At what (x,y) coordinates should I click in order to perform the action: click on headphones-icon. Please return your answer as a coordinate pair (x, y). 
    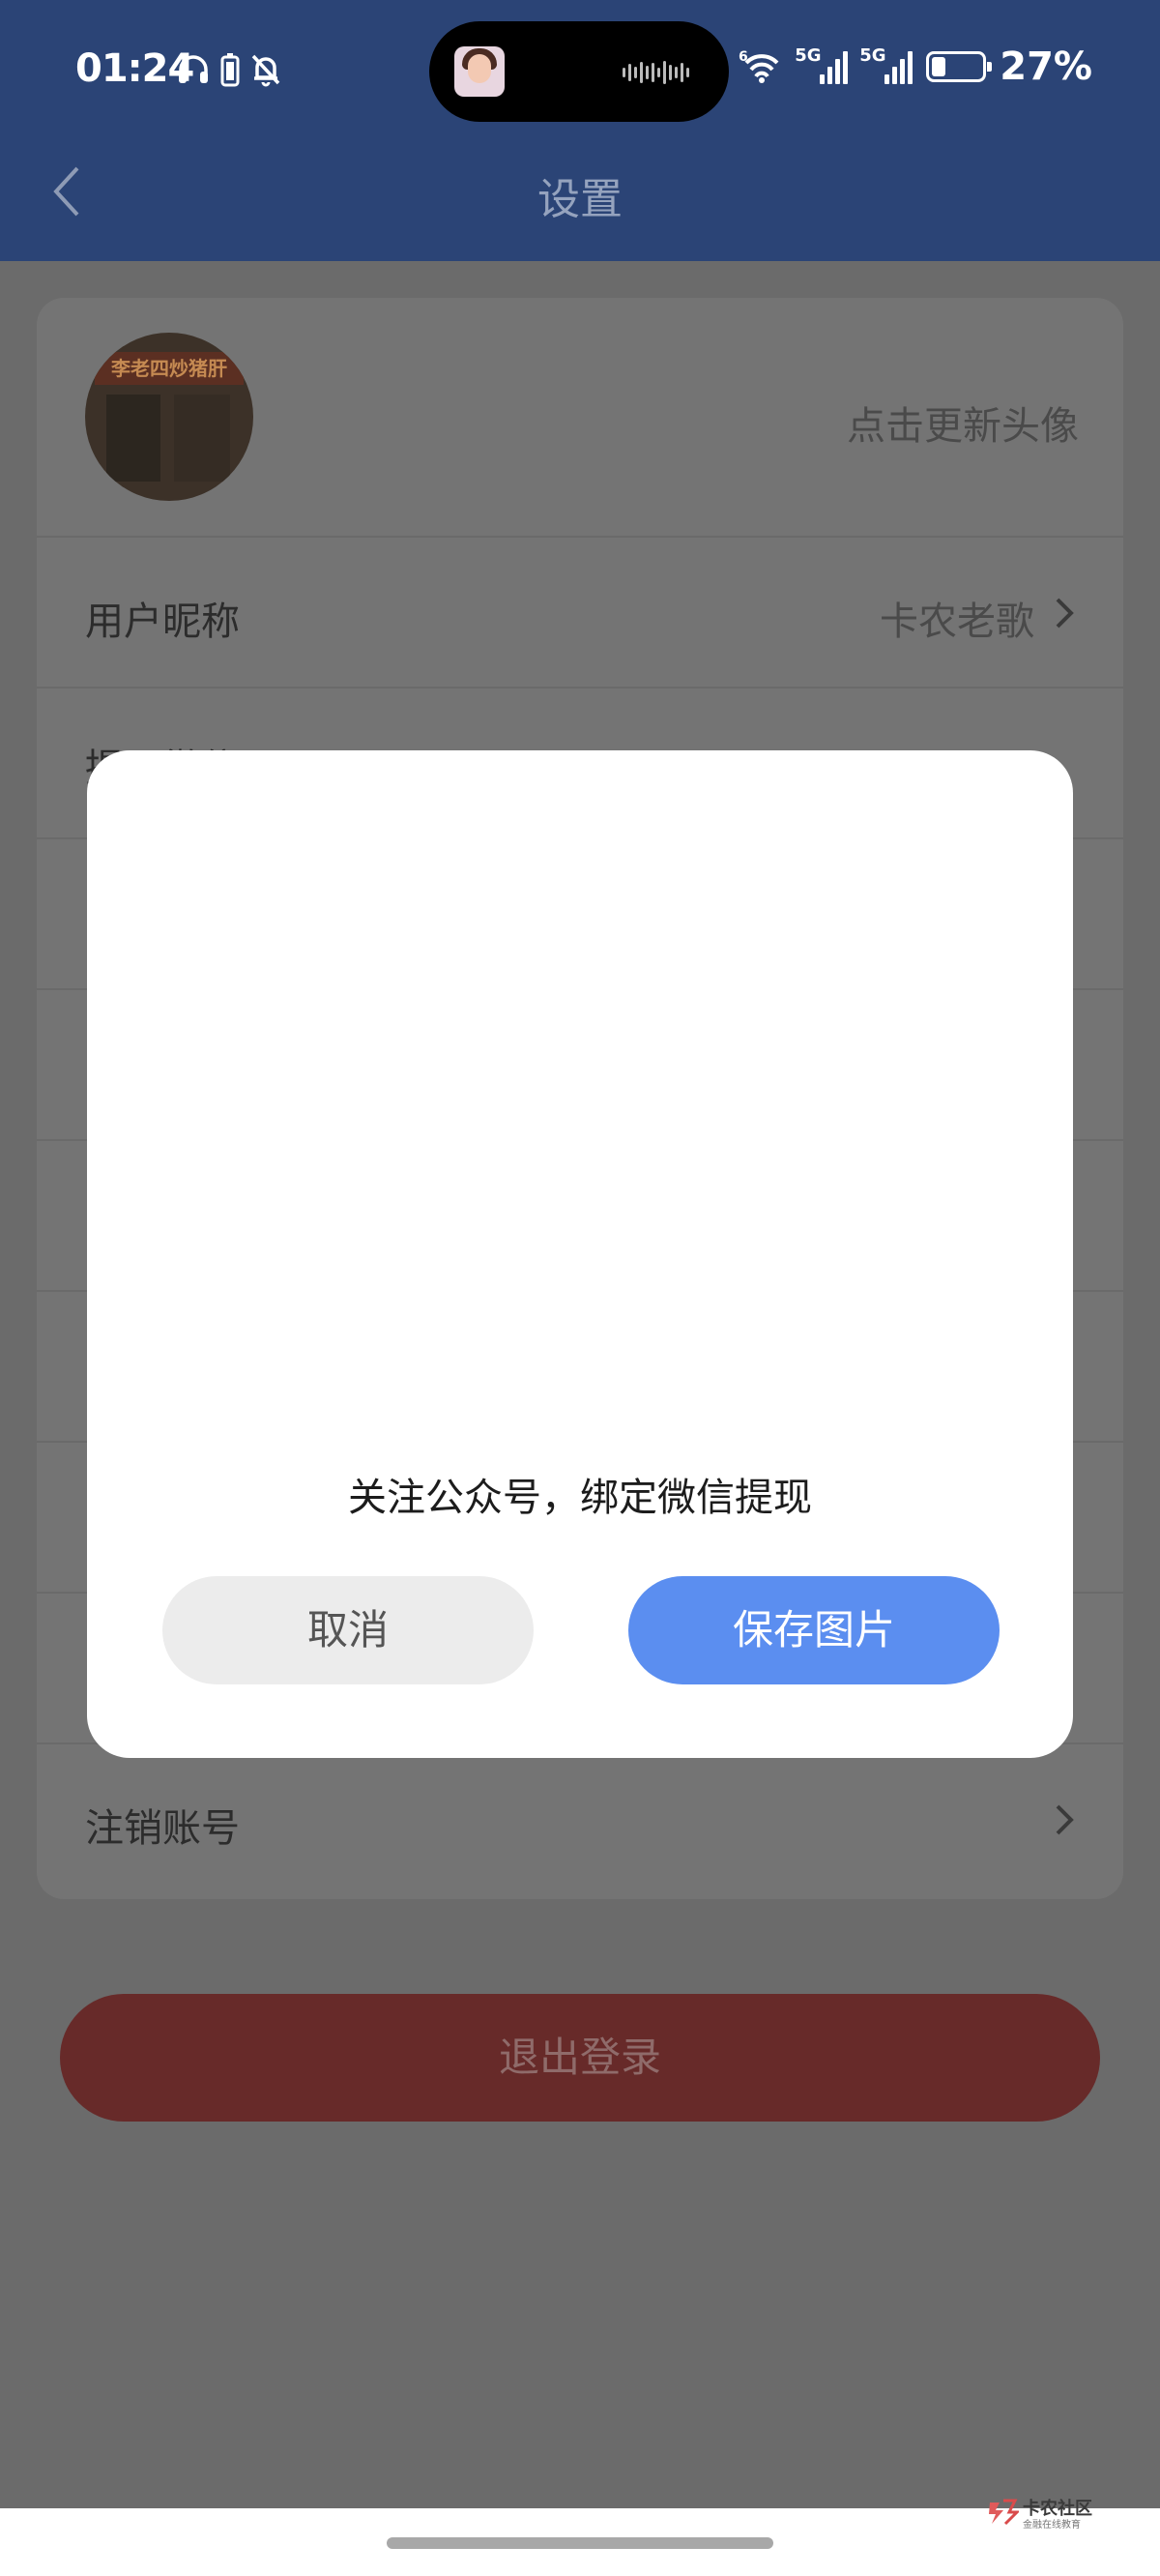
    Looking at the image, I should click on (193, 69).